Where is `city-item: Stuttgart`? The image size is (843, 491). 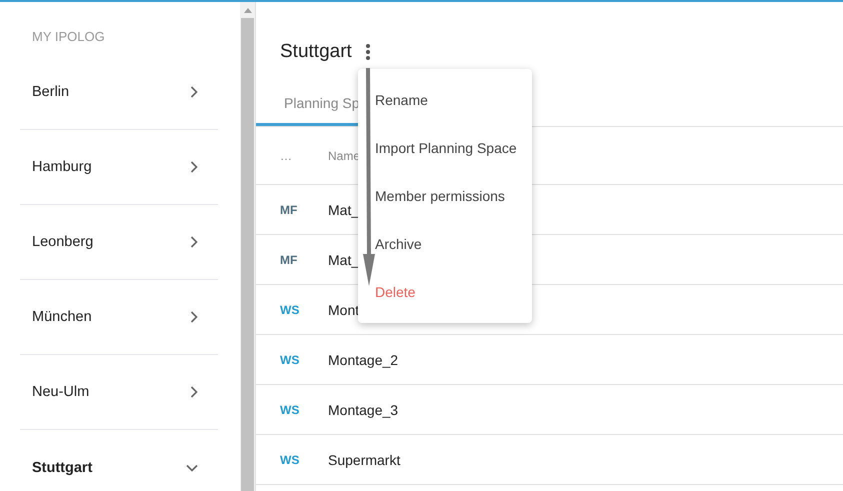
city-item: Stuttgart is located at coordinates (119, 460).